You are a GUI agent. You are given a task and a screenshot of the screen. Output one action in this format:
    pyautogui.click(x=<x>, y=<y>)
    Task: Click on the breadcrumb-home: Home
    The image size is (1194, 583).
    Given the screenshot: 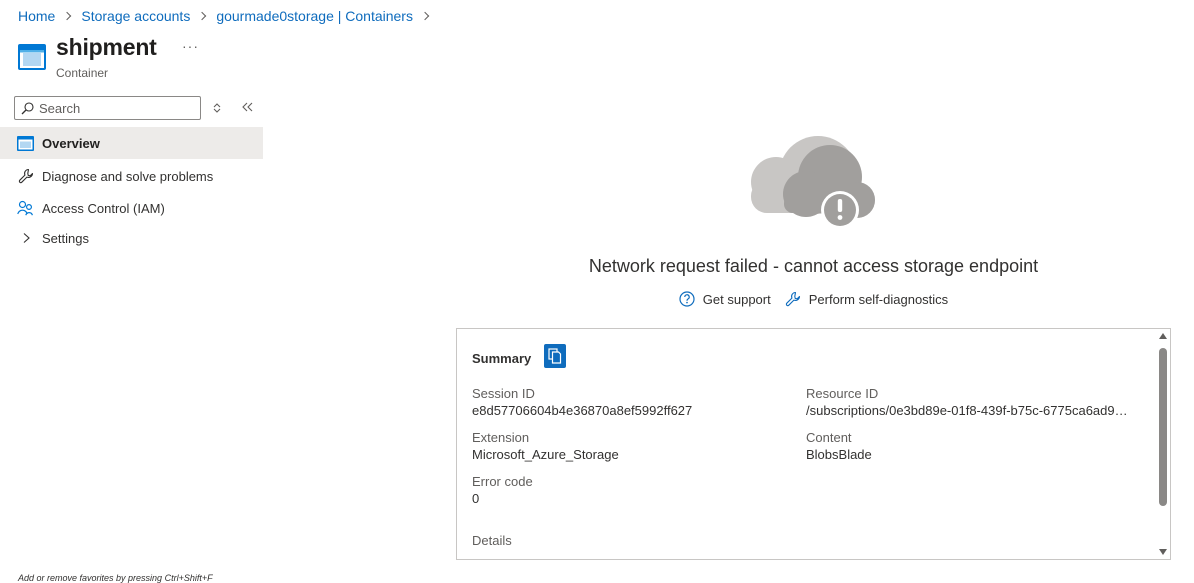 What is the action you would take?
    pyautogui.click(x=36, y=16)
    